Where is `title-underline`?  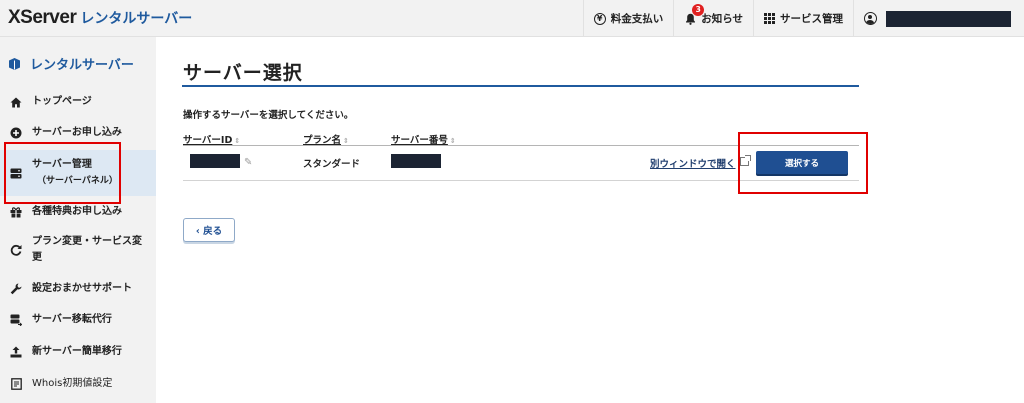 title-underline is located at coordinates (520, 86).